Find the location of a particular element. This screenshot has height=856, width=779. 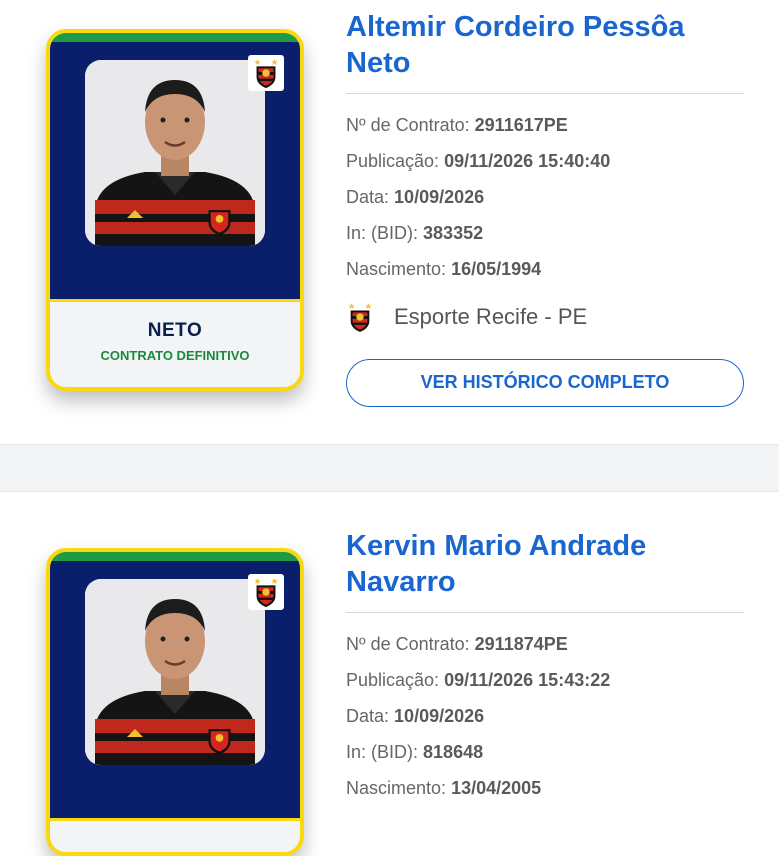

view-full-history-button: VER HISTÓRICO COMPLETO is located at coordinates (545, 383).